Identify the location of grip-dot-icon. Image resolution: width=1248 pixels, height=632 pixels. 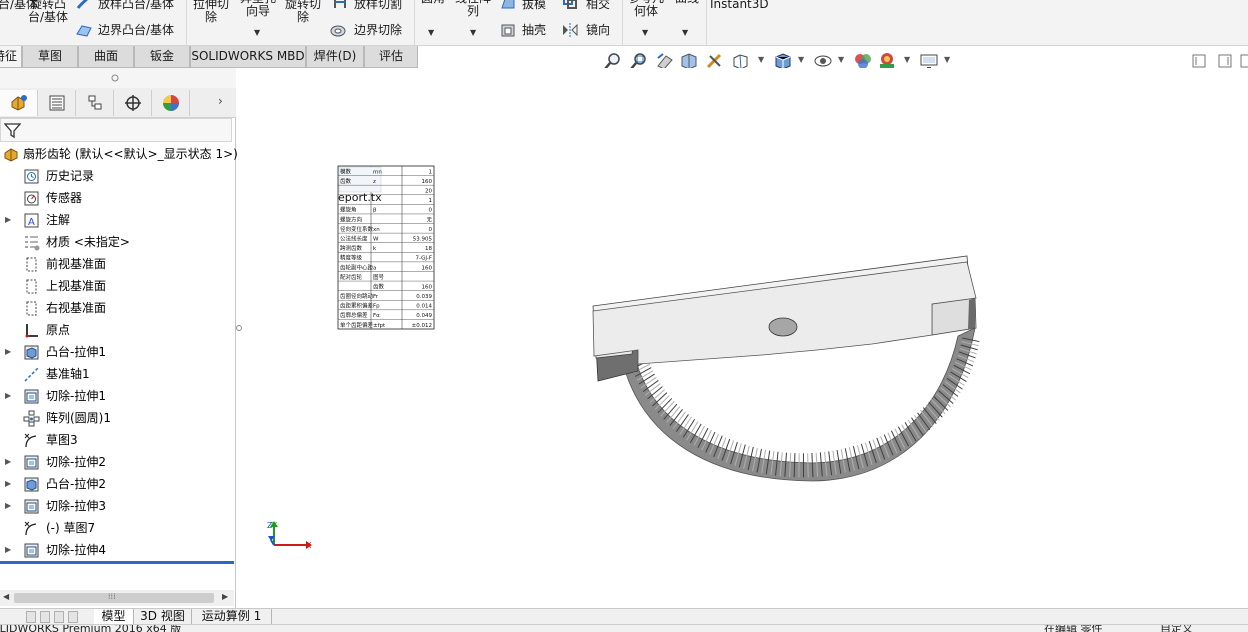
(115, 78).